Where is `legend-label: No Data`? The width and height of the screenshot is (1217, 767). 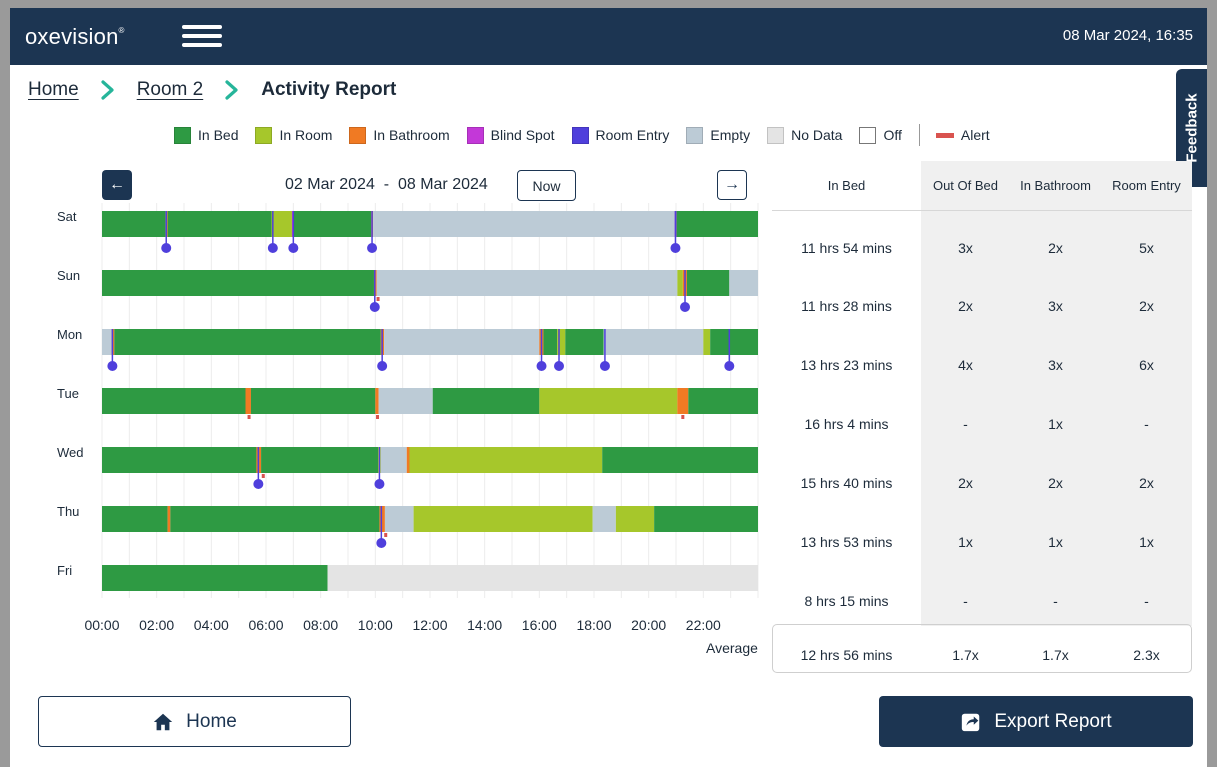 legend-label: No Data is located at coordinates (817, 135).